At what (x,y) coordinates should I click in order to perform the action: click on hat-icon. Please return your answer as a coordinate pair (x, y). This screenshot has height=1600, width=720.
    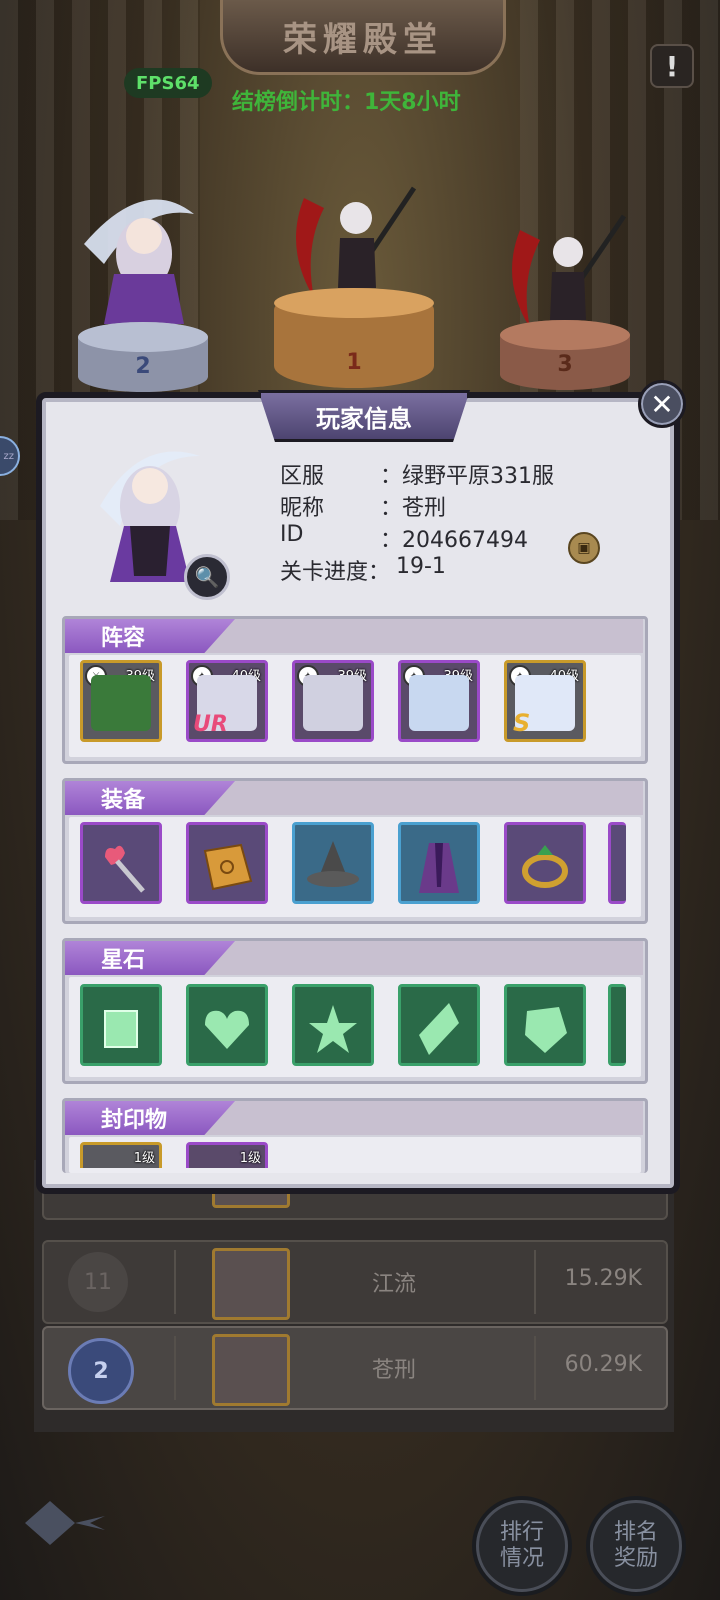
    Looking at the image, I should click on (333, 864).